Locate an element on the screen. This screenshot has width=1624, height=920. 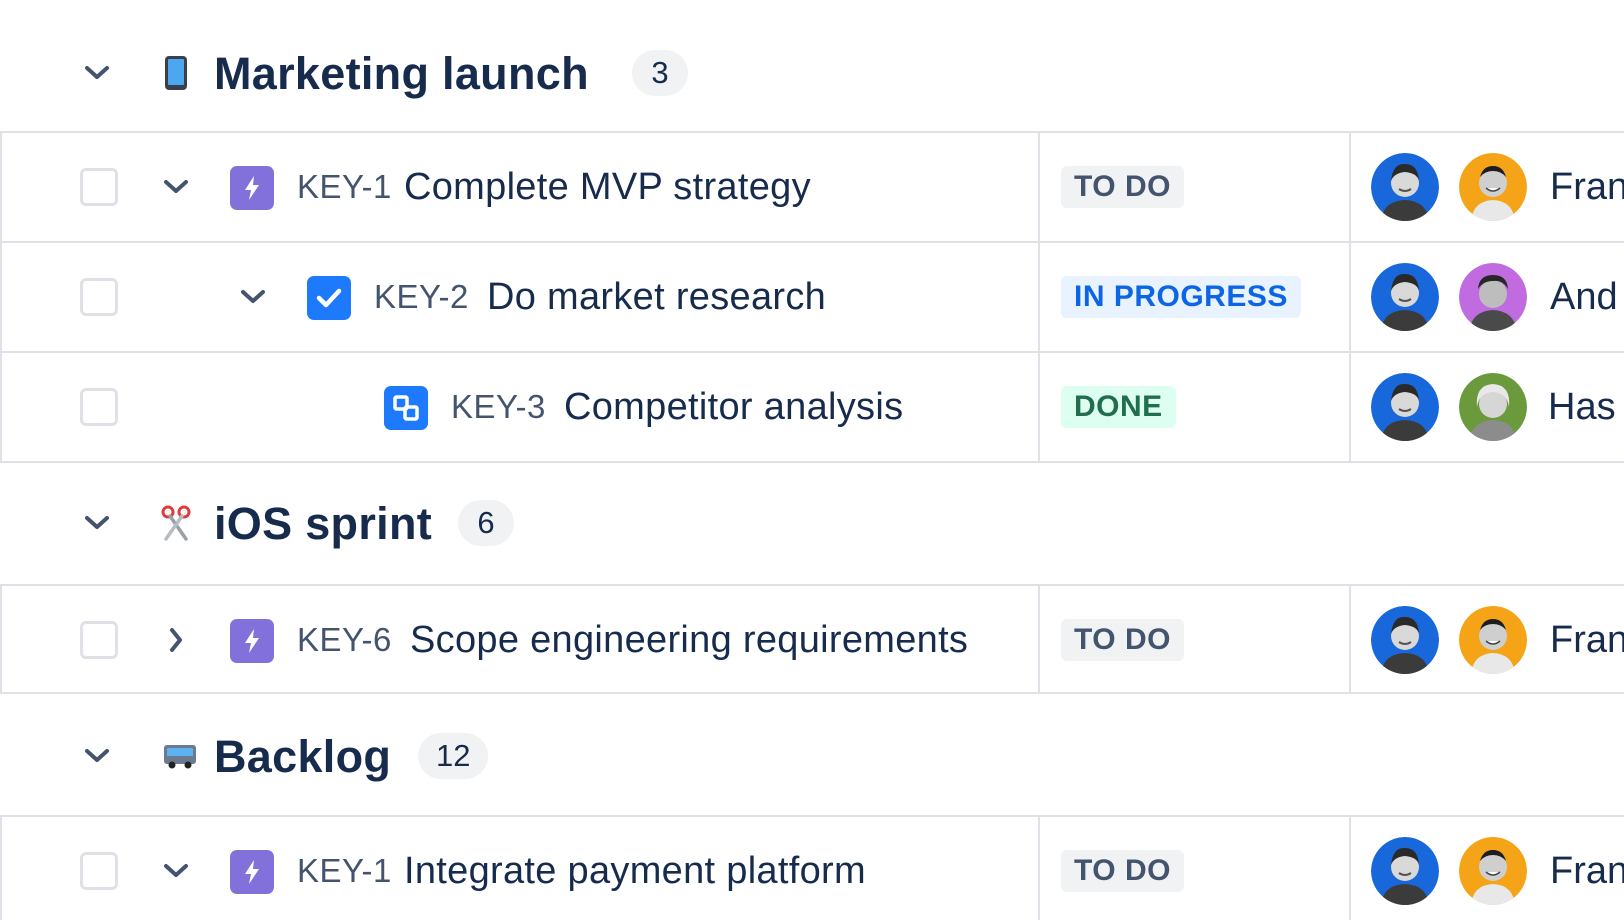
table-row: KEY-2 Do market research IN PROGRESS And is located at coordinates (812, 296).